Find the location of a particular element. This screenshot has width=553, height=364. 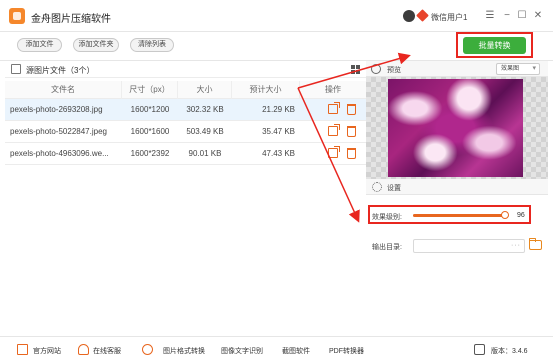

file-size: 503.49 KB is located at coordinates (205, 131).